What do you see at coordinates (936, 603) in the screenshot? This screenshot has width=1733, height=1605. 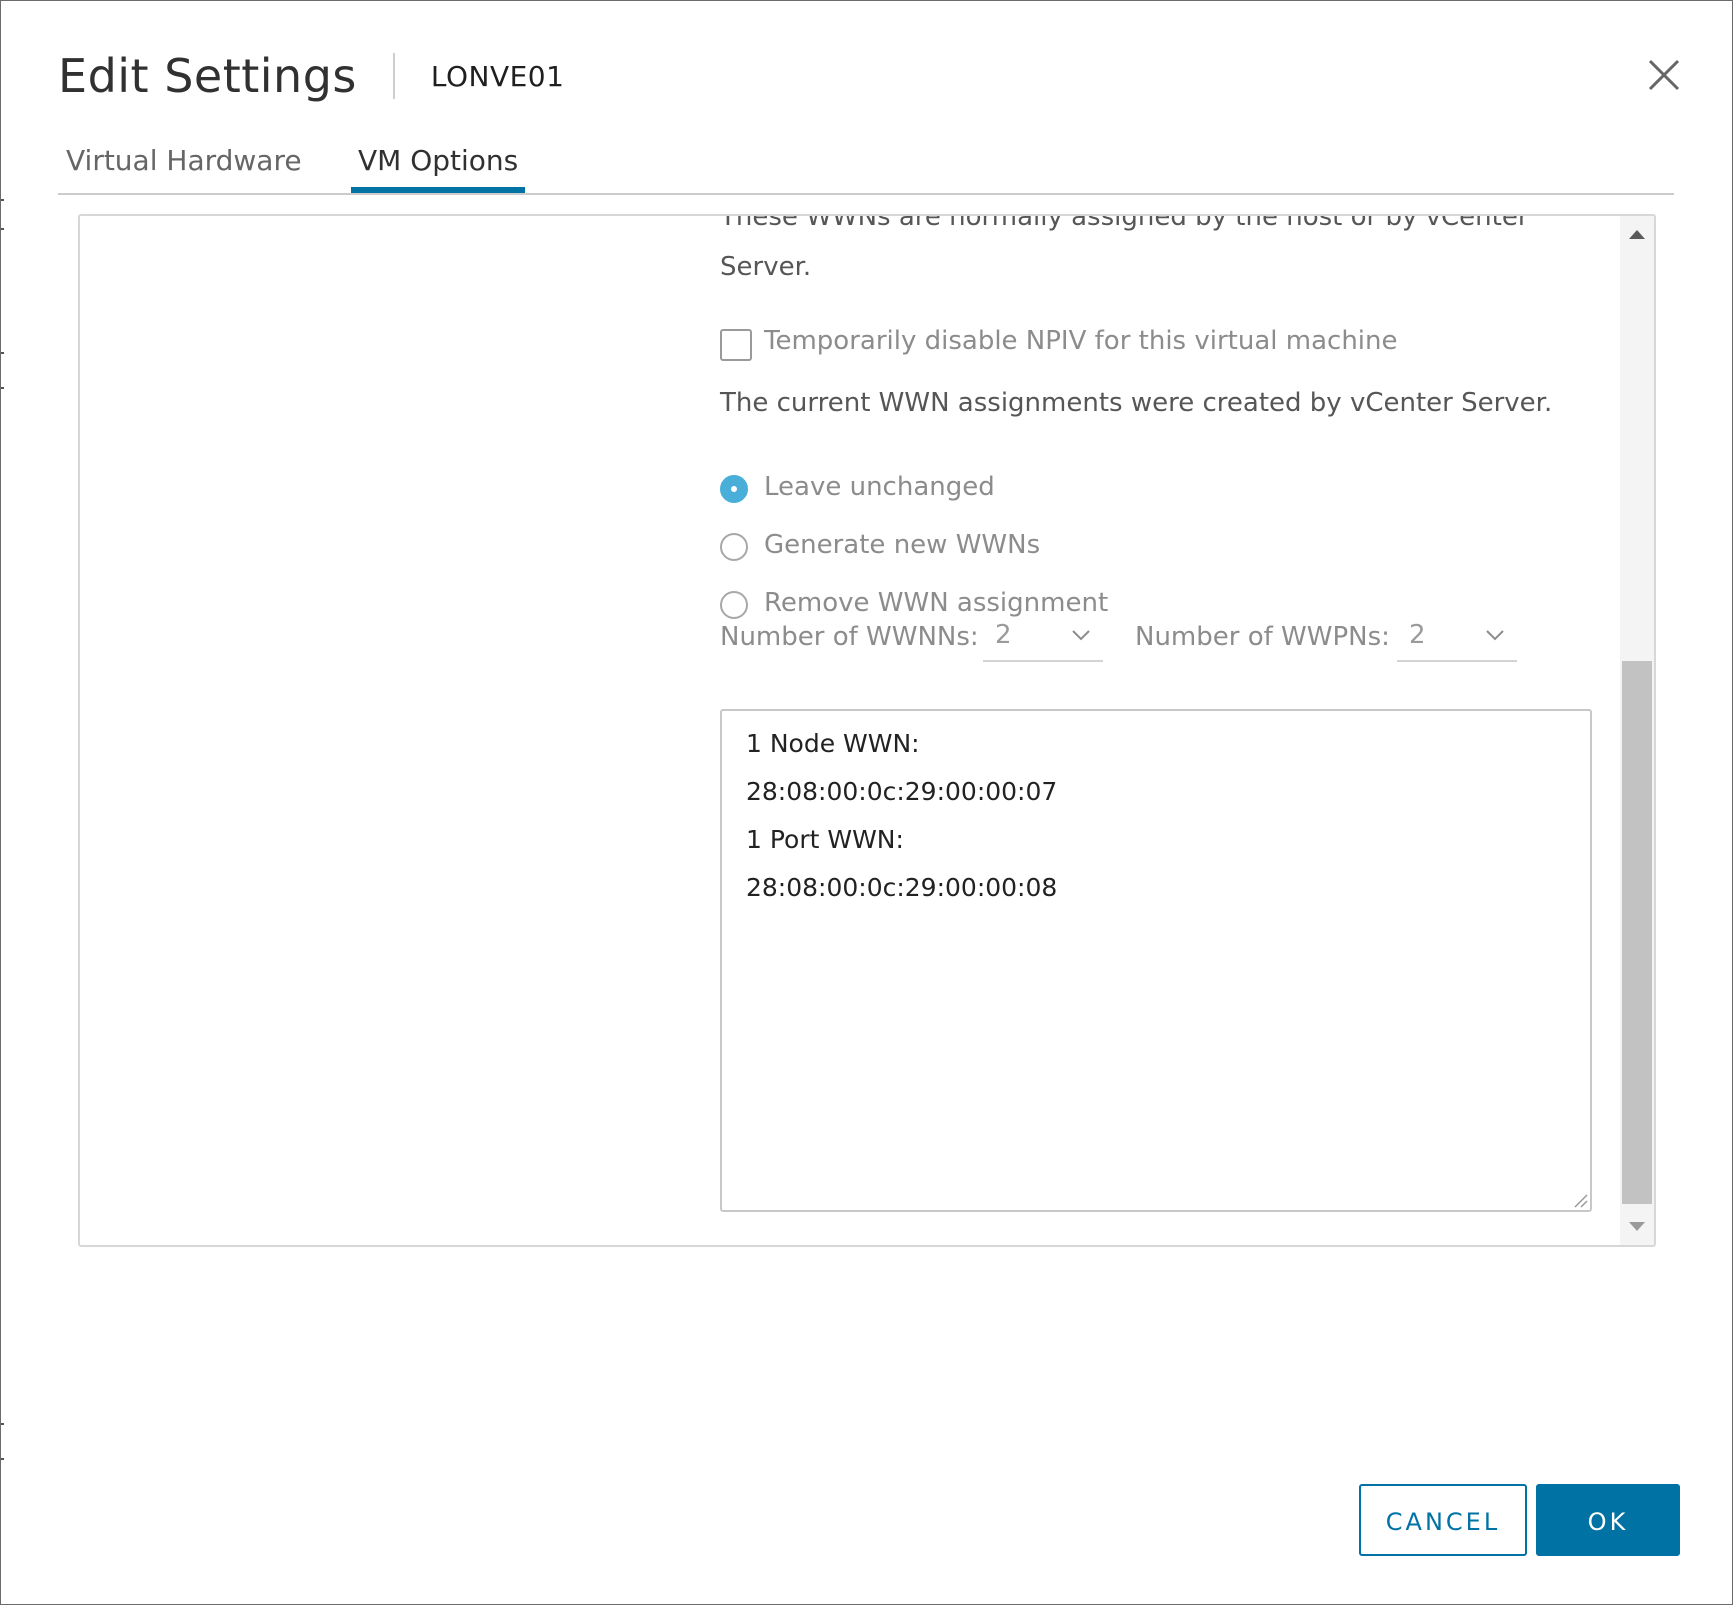 I see `radio-label: Remove WWN assignment` at bounding box center [936, 603].